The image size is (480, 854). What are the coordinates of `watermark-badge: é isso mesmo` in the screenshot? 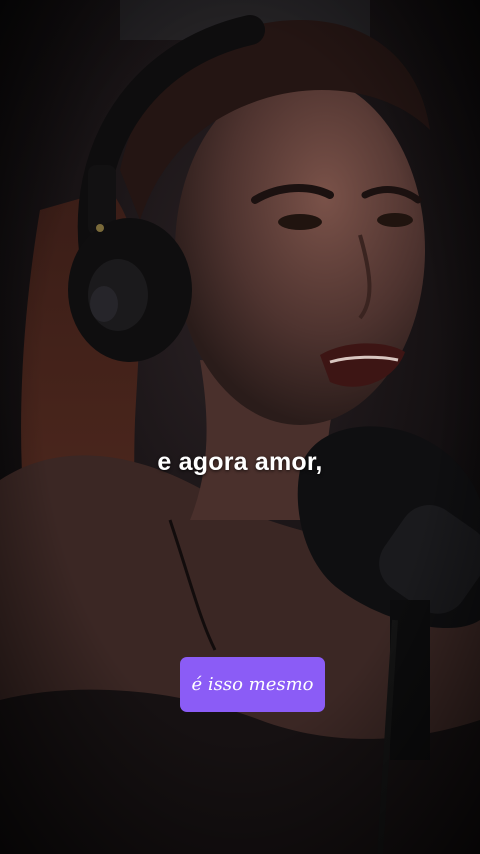 It's located at (252, 684).